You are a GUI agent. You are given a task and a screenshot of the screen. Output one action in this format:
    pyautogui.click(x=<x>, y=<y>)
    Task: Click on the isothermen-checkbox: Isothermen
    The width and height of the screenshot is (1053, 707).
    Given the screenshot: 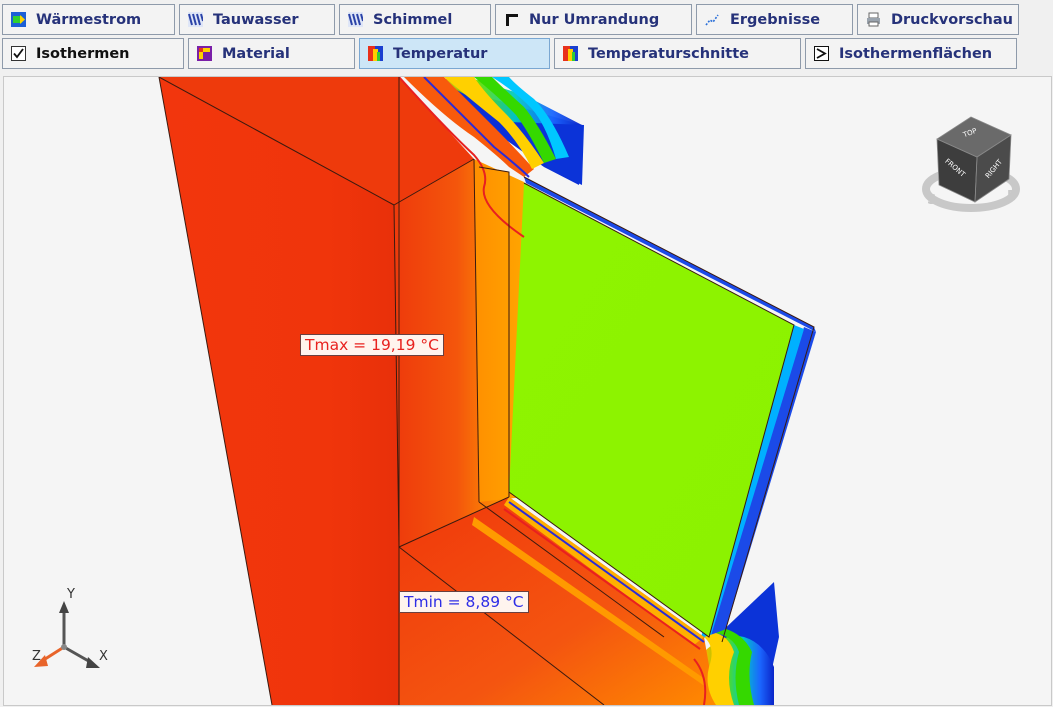 What is the action you would take?
    pyautogui.click(x=93, y=53)
    